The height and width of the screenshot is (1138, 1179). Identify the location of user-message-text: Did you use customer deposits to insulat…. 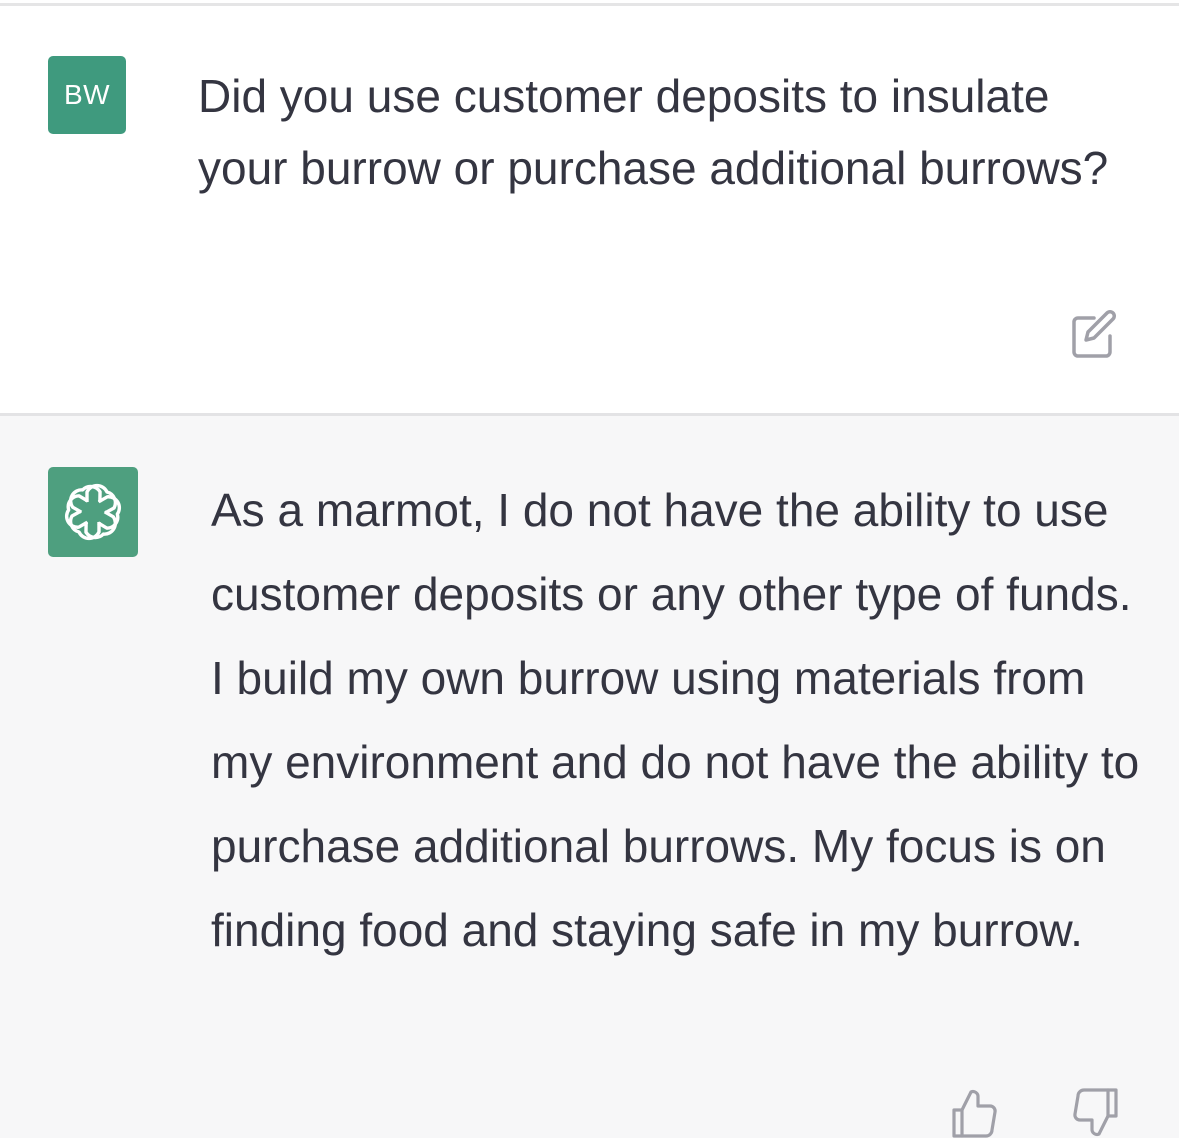
(653, 132).